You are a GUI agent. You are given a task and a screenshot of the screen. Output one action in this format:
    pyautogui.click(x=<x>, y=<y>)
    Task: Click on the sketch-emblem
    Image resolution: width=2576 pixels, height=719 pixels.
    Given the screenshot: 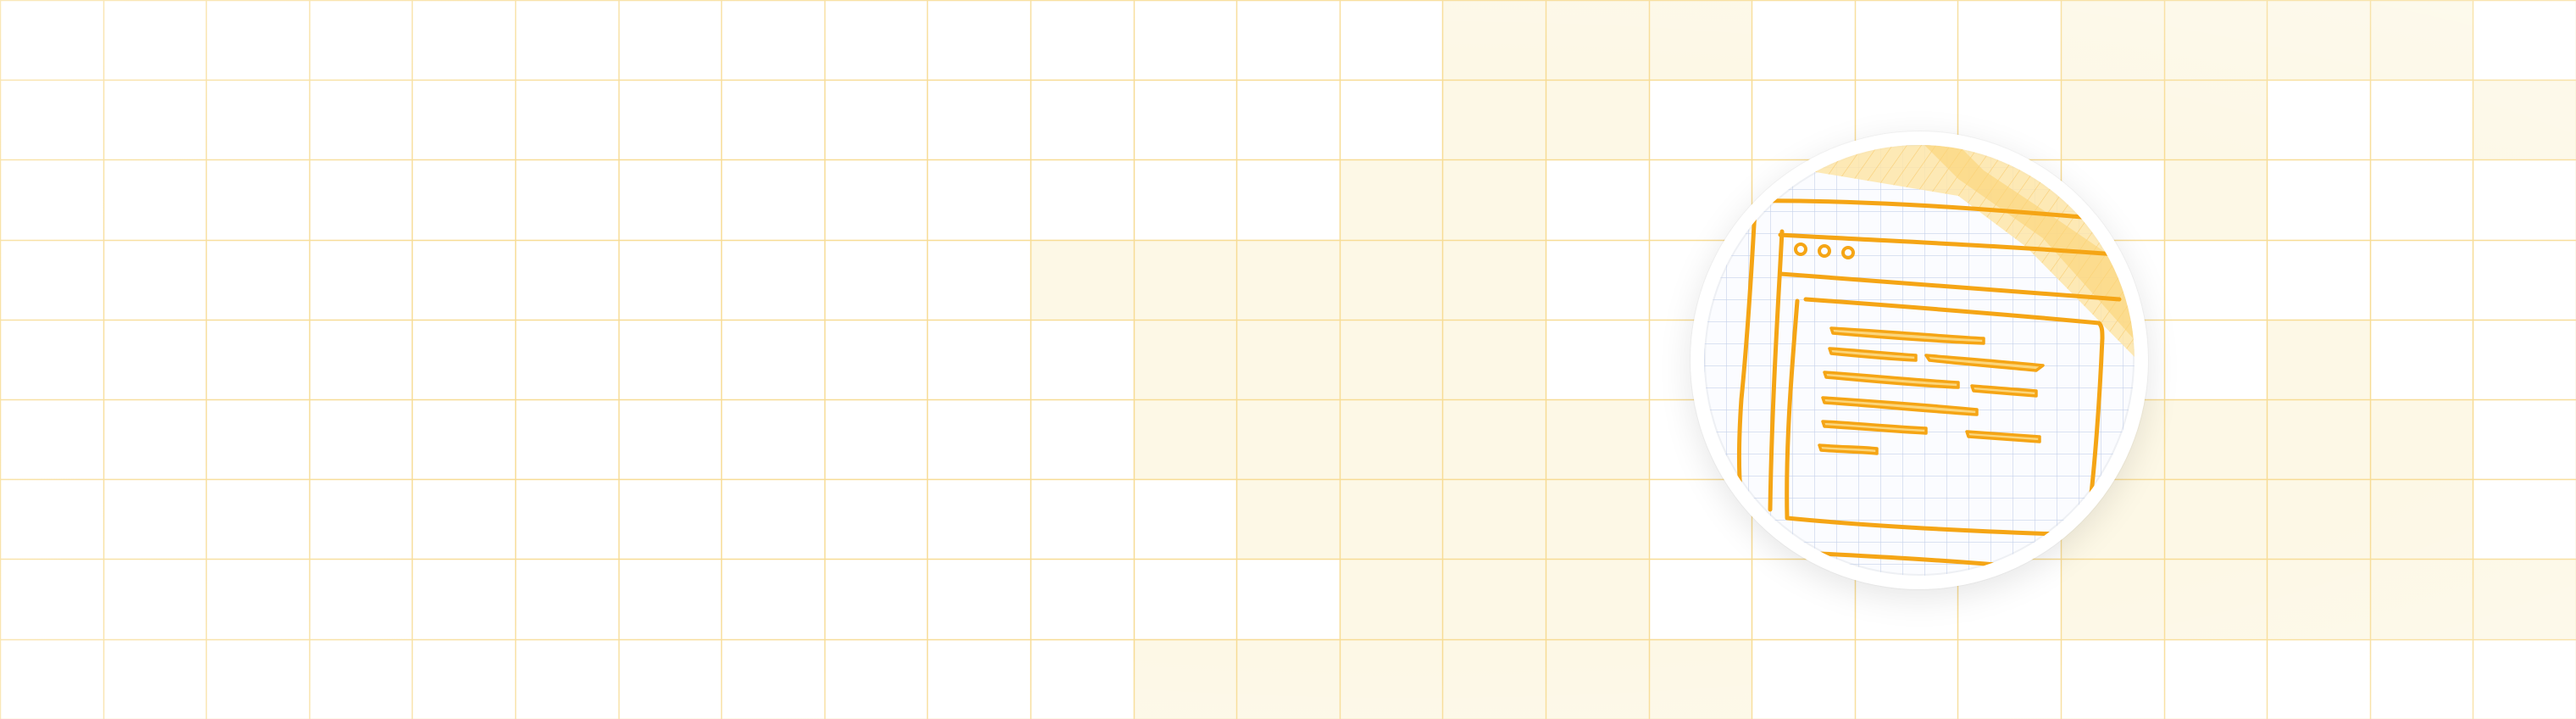 What is the action you would take?
    pyautogui.click(x=1919, y=360)
    